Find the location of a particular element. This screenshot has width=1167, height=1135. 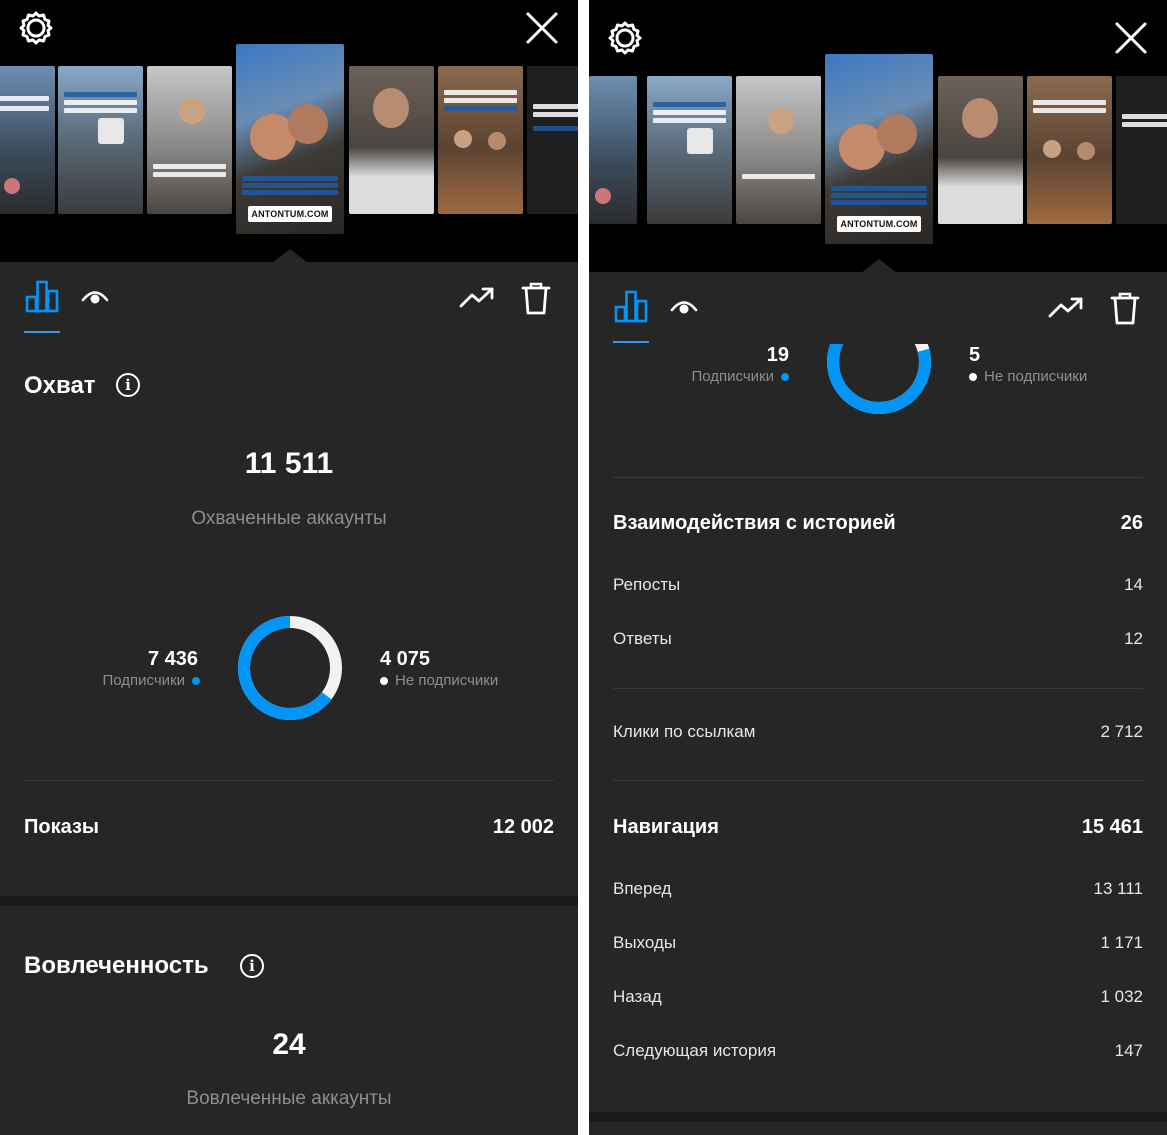

link-clicks-label: Клики по ссылкам is located at coordinates (684, 731).